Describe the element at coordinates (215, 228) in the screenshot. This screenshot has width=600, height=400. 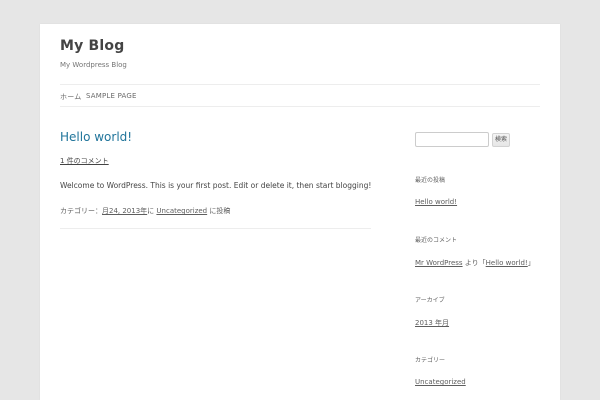
I see `post-divider` at that location.